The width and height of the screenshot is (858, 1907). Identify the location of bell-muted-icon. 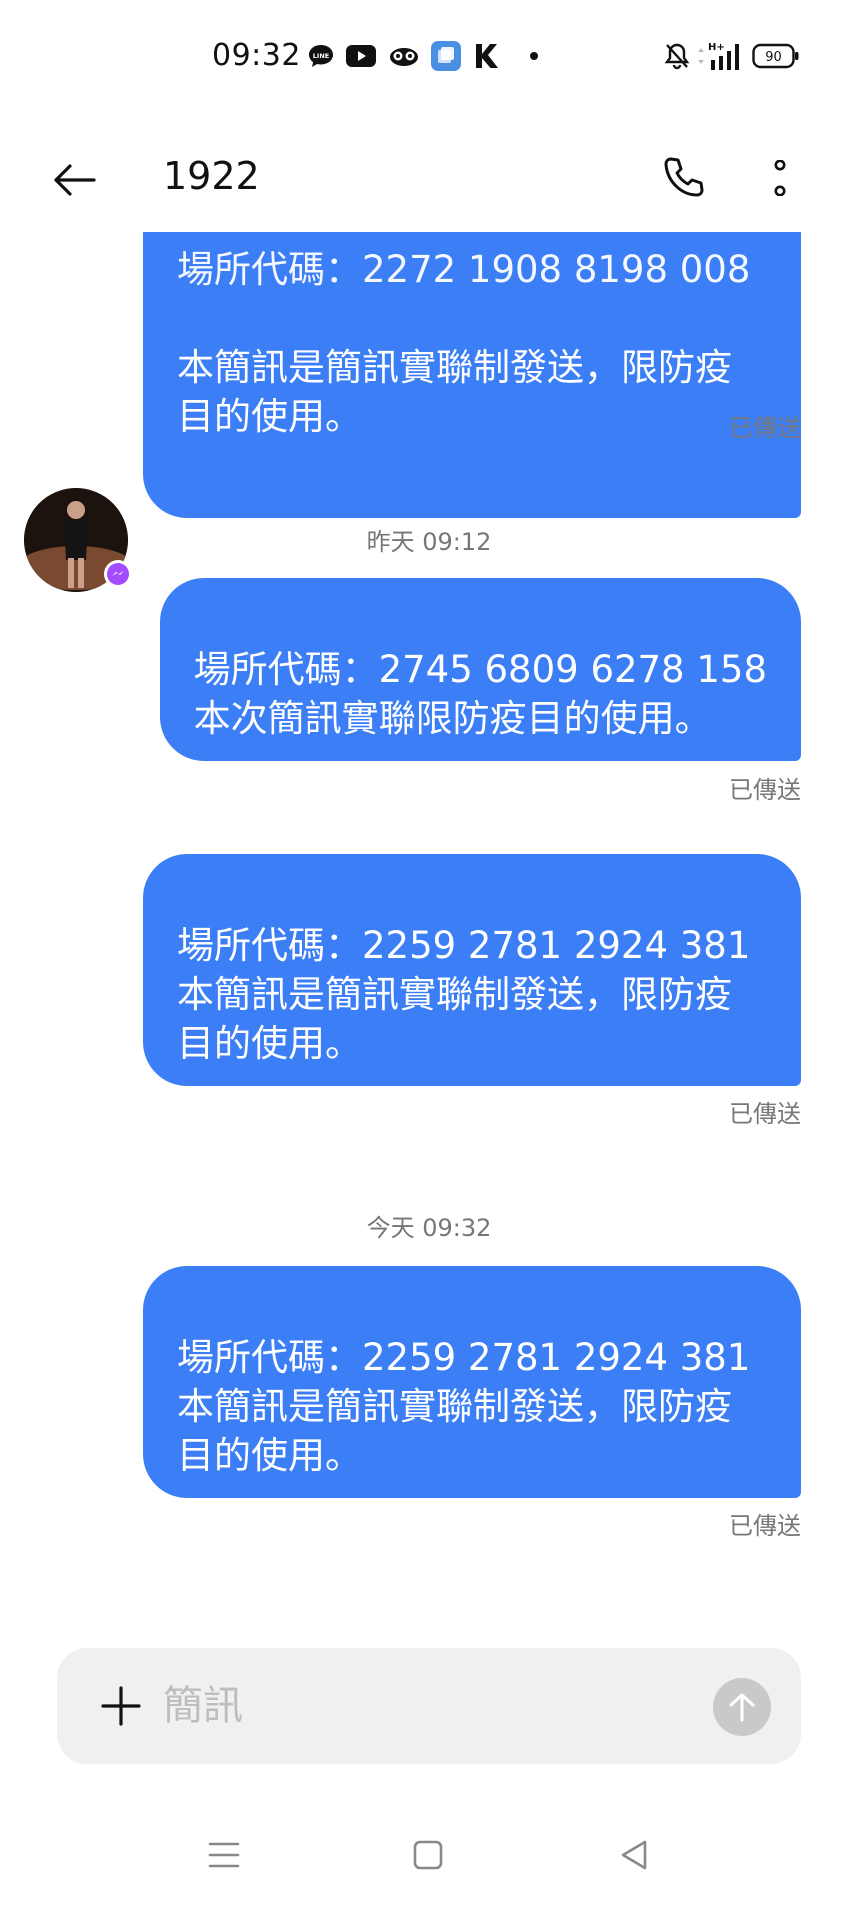
(677, 56).